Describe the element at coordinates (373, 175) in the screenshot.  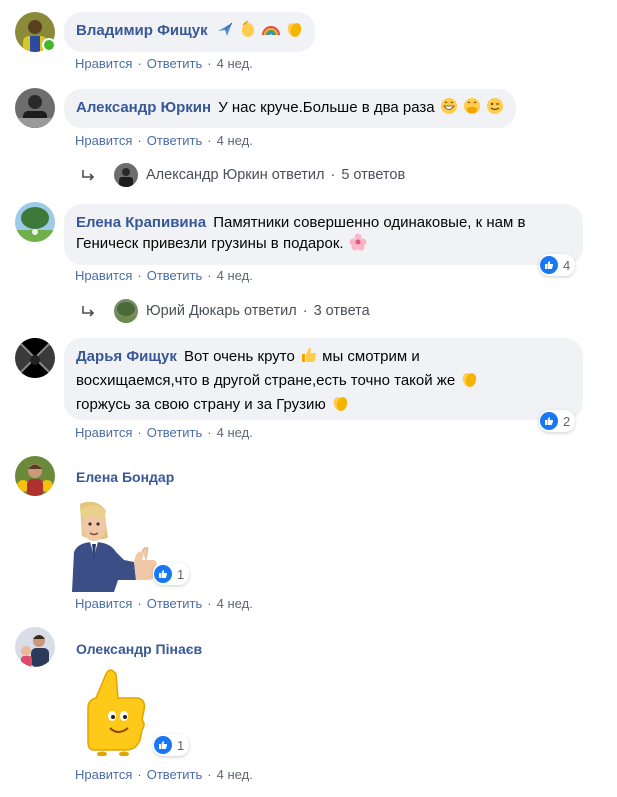
I see `reply-count: 5 ответов` at that location.